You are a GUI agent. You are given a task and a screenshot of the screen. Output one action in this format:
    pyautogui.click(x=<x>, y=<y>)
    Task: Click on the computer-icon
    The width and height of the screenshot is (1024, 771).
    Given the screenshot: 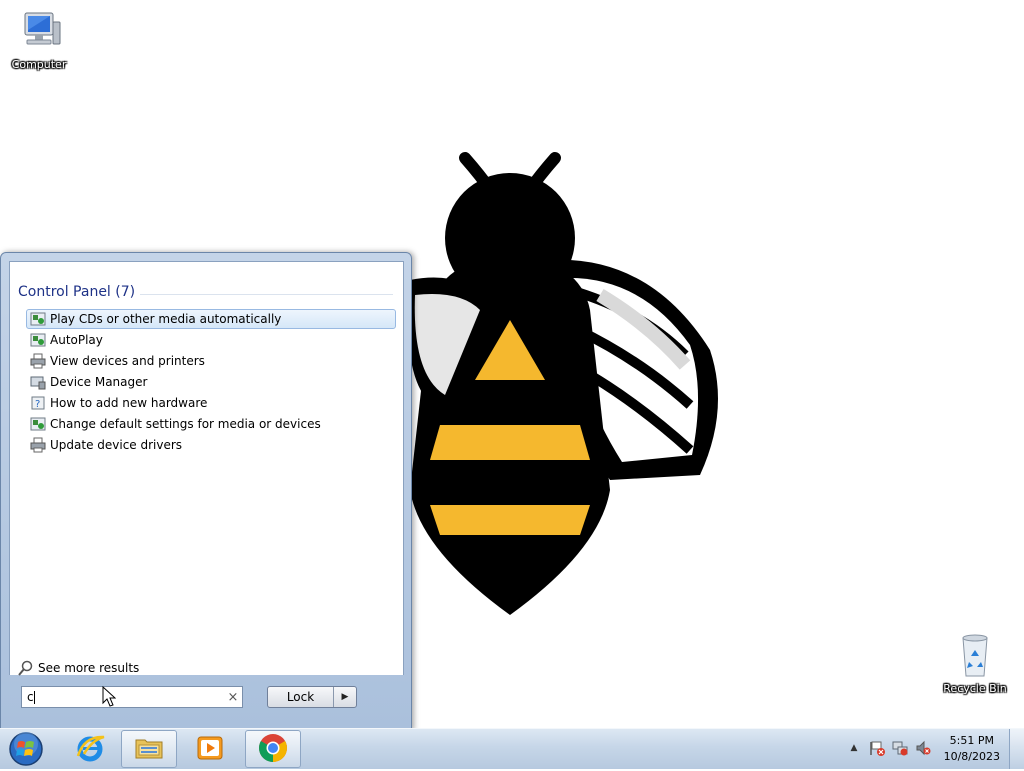 What is the action you would take?
    pyautogui.click(x=39, y=32)
    